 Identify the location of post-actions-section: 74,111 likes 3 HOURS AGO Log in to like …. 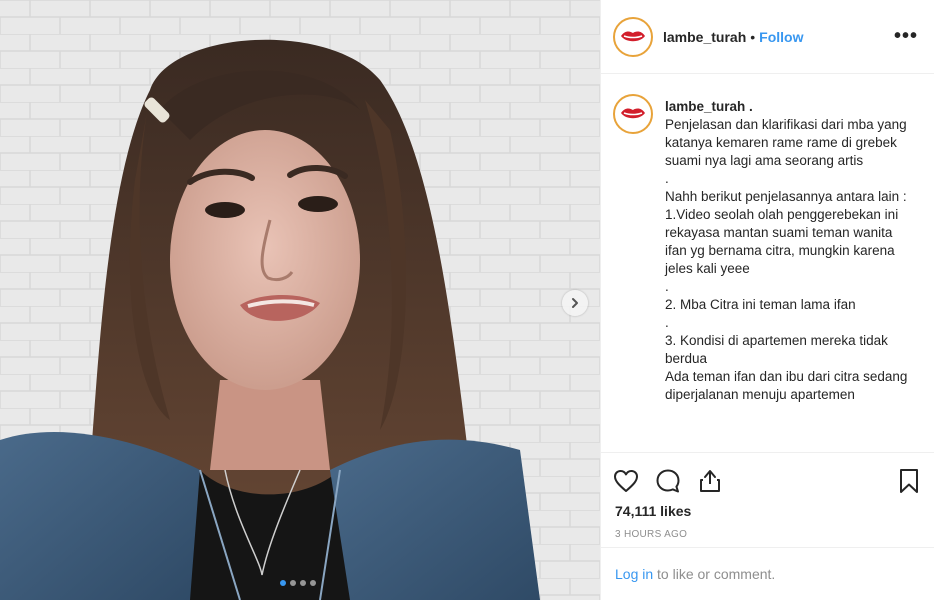
(767, 526).